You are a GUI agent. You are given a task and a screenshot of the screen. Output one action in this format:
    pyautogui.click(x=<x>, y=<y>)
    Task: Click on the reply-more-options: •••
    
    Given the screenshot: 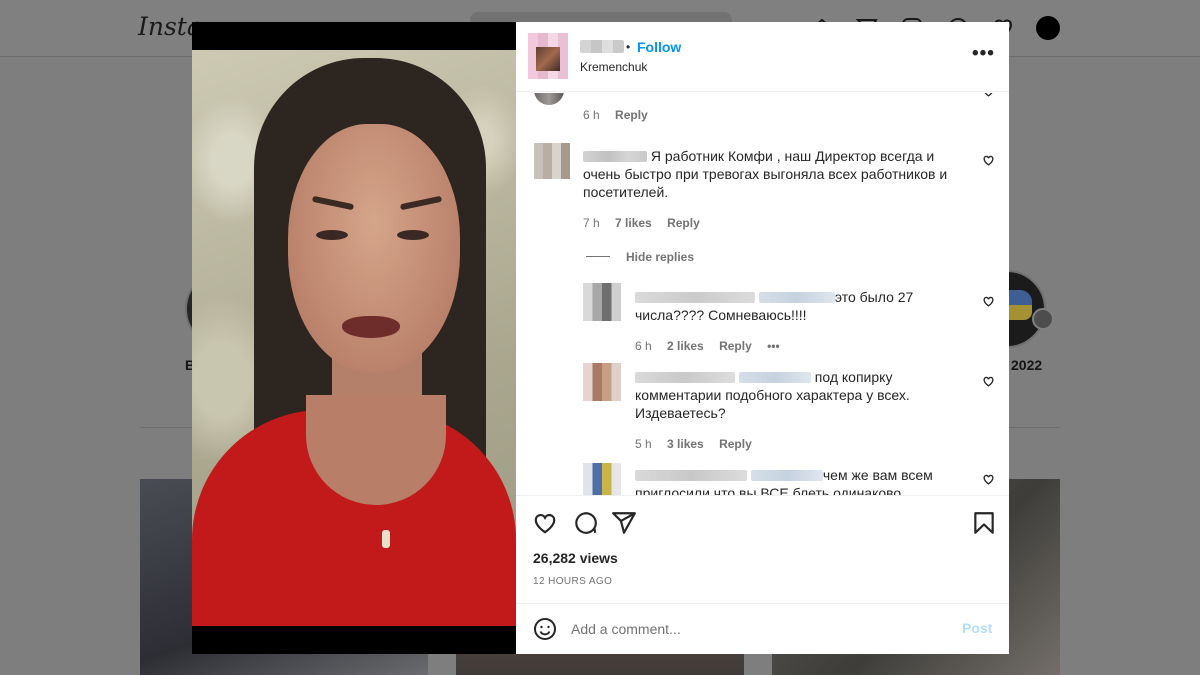 What is the action you would take?
    pyautogui.click(x=773, y=346)
    